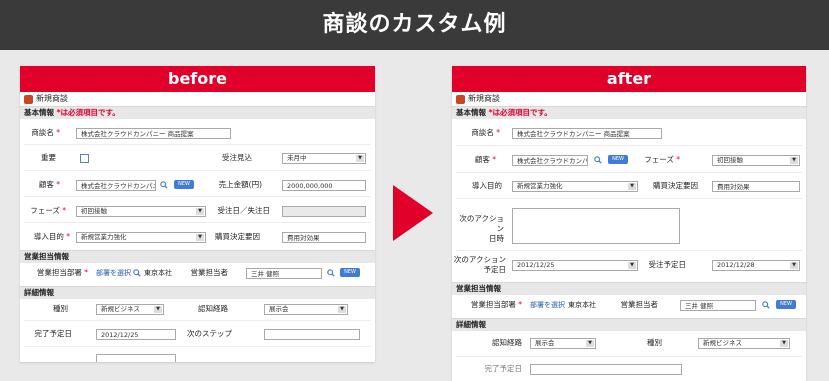 Image resolution: width=829 pixels, height=381 pixels. Describe the element at coordinates (136, 358) in the screenshot. I see `extra-input` at that location.